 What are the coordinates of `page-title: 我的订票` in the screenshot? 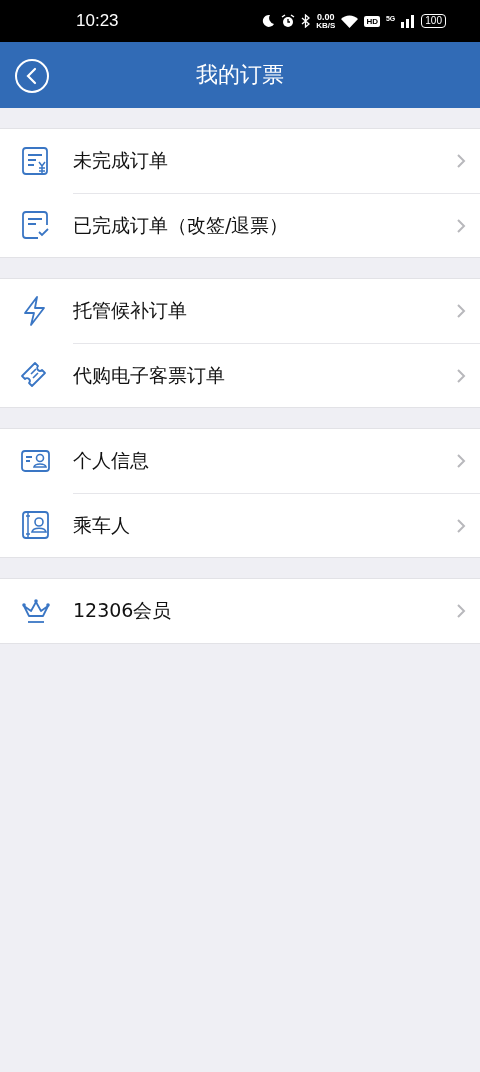 It's located at (240, 75).